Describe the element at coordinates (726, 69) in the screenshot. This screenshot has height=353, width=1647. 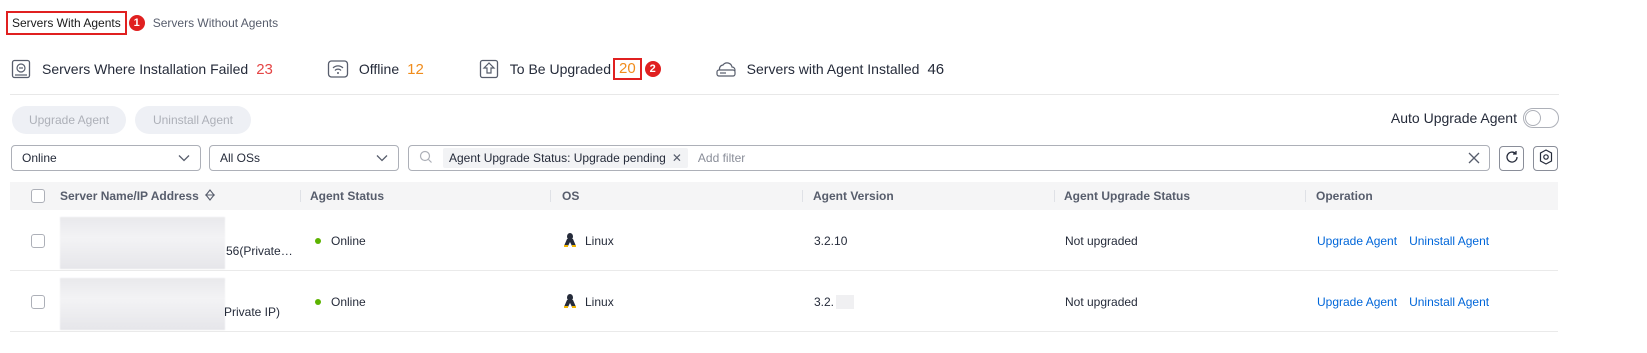
I see `cloud-server-icon` at that location.